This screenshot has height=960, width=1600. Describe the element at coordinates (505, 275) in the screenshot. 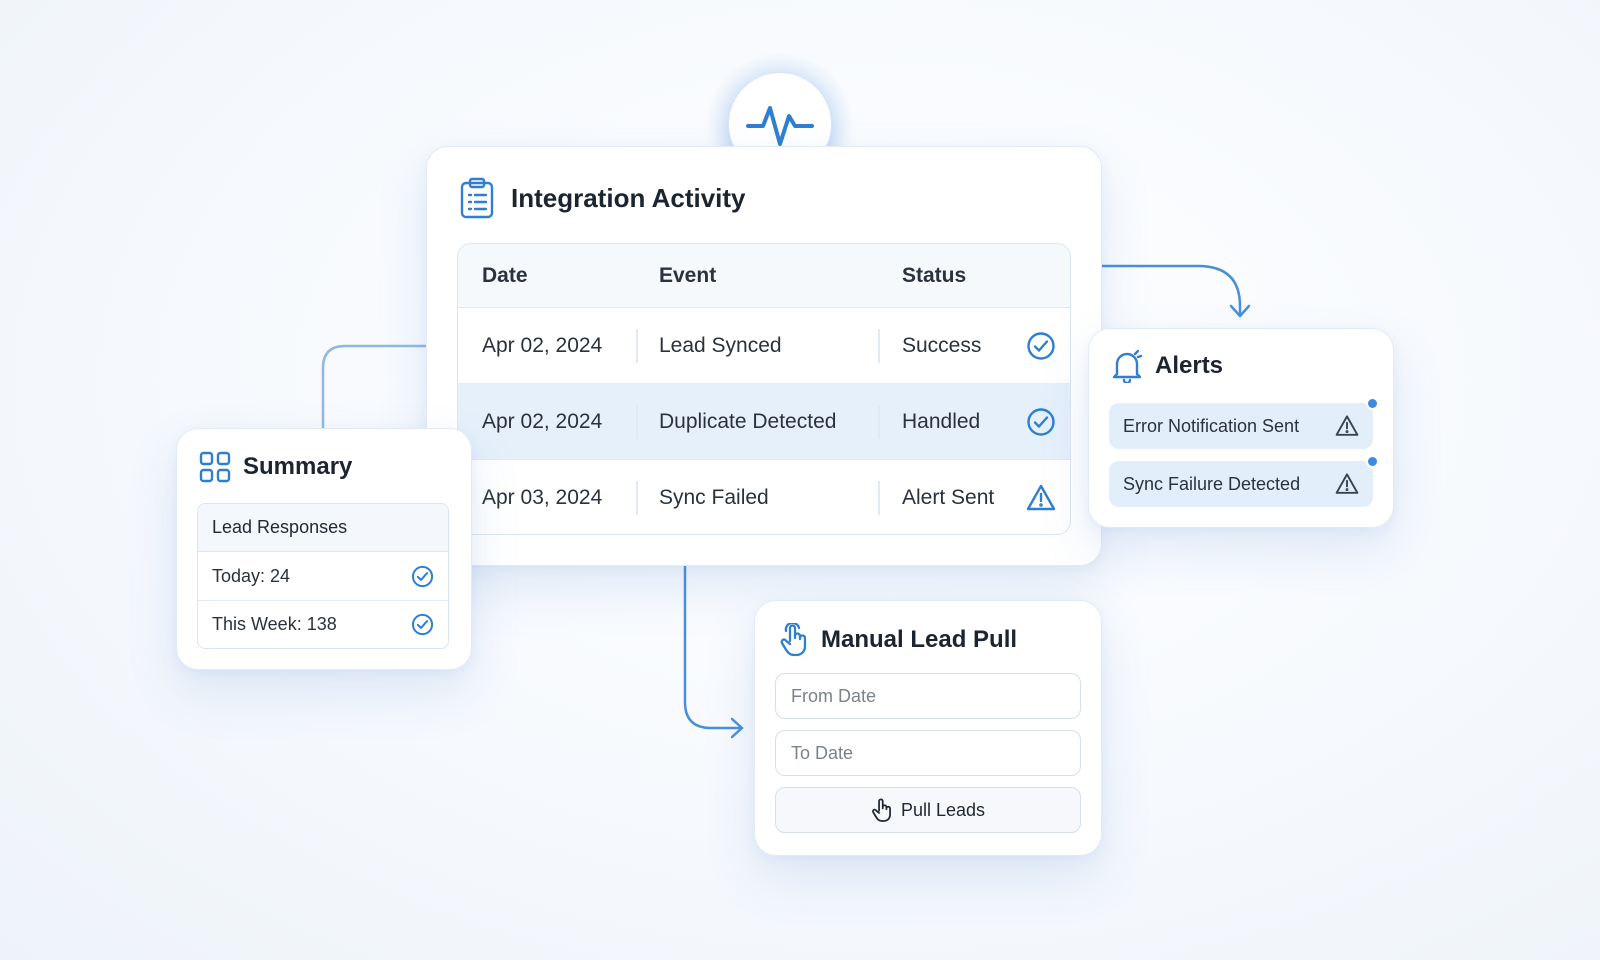

I see `column-header-date: Date` at that location.